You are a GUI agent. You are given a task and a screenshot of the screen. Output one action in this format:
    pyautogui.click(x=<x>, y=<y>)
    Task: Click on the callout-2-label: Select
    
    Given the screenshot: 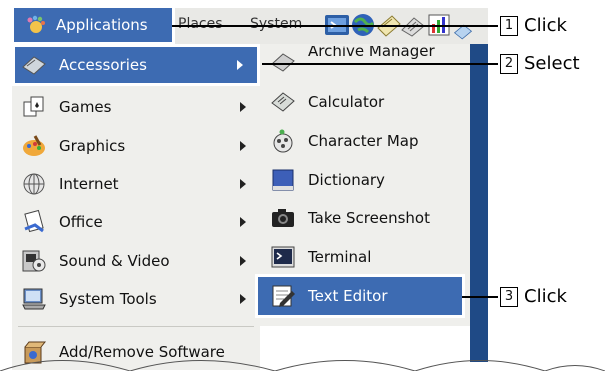 What is the action you would take?
    pyautogui.click(x=552, y=63)
    